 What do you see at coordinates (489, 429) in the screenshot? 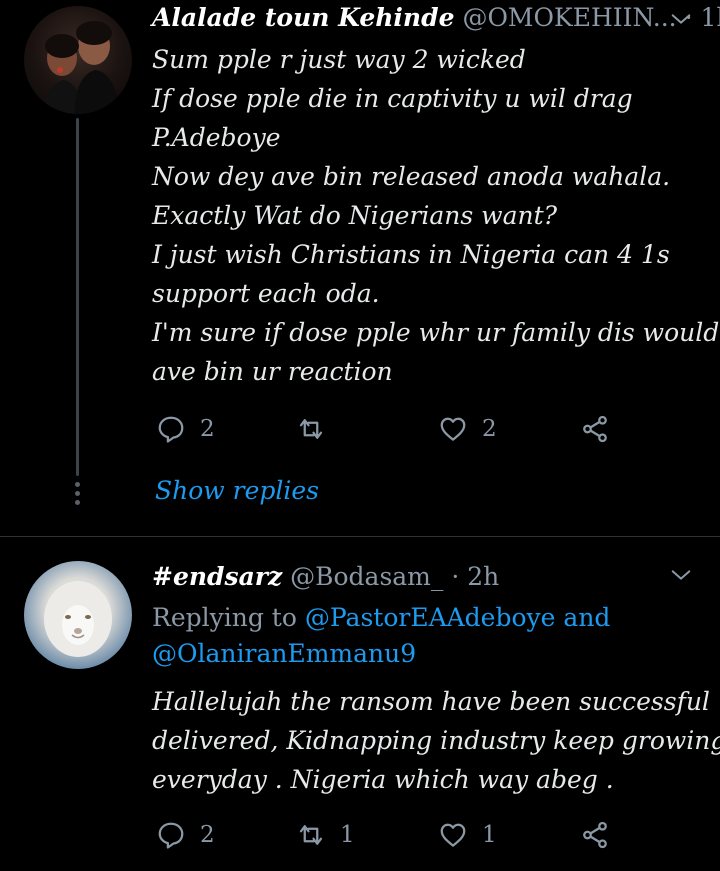
I see `like-count: 2` at bounding box center [489, 429].